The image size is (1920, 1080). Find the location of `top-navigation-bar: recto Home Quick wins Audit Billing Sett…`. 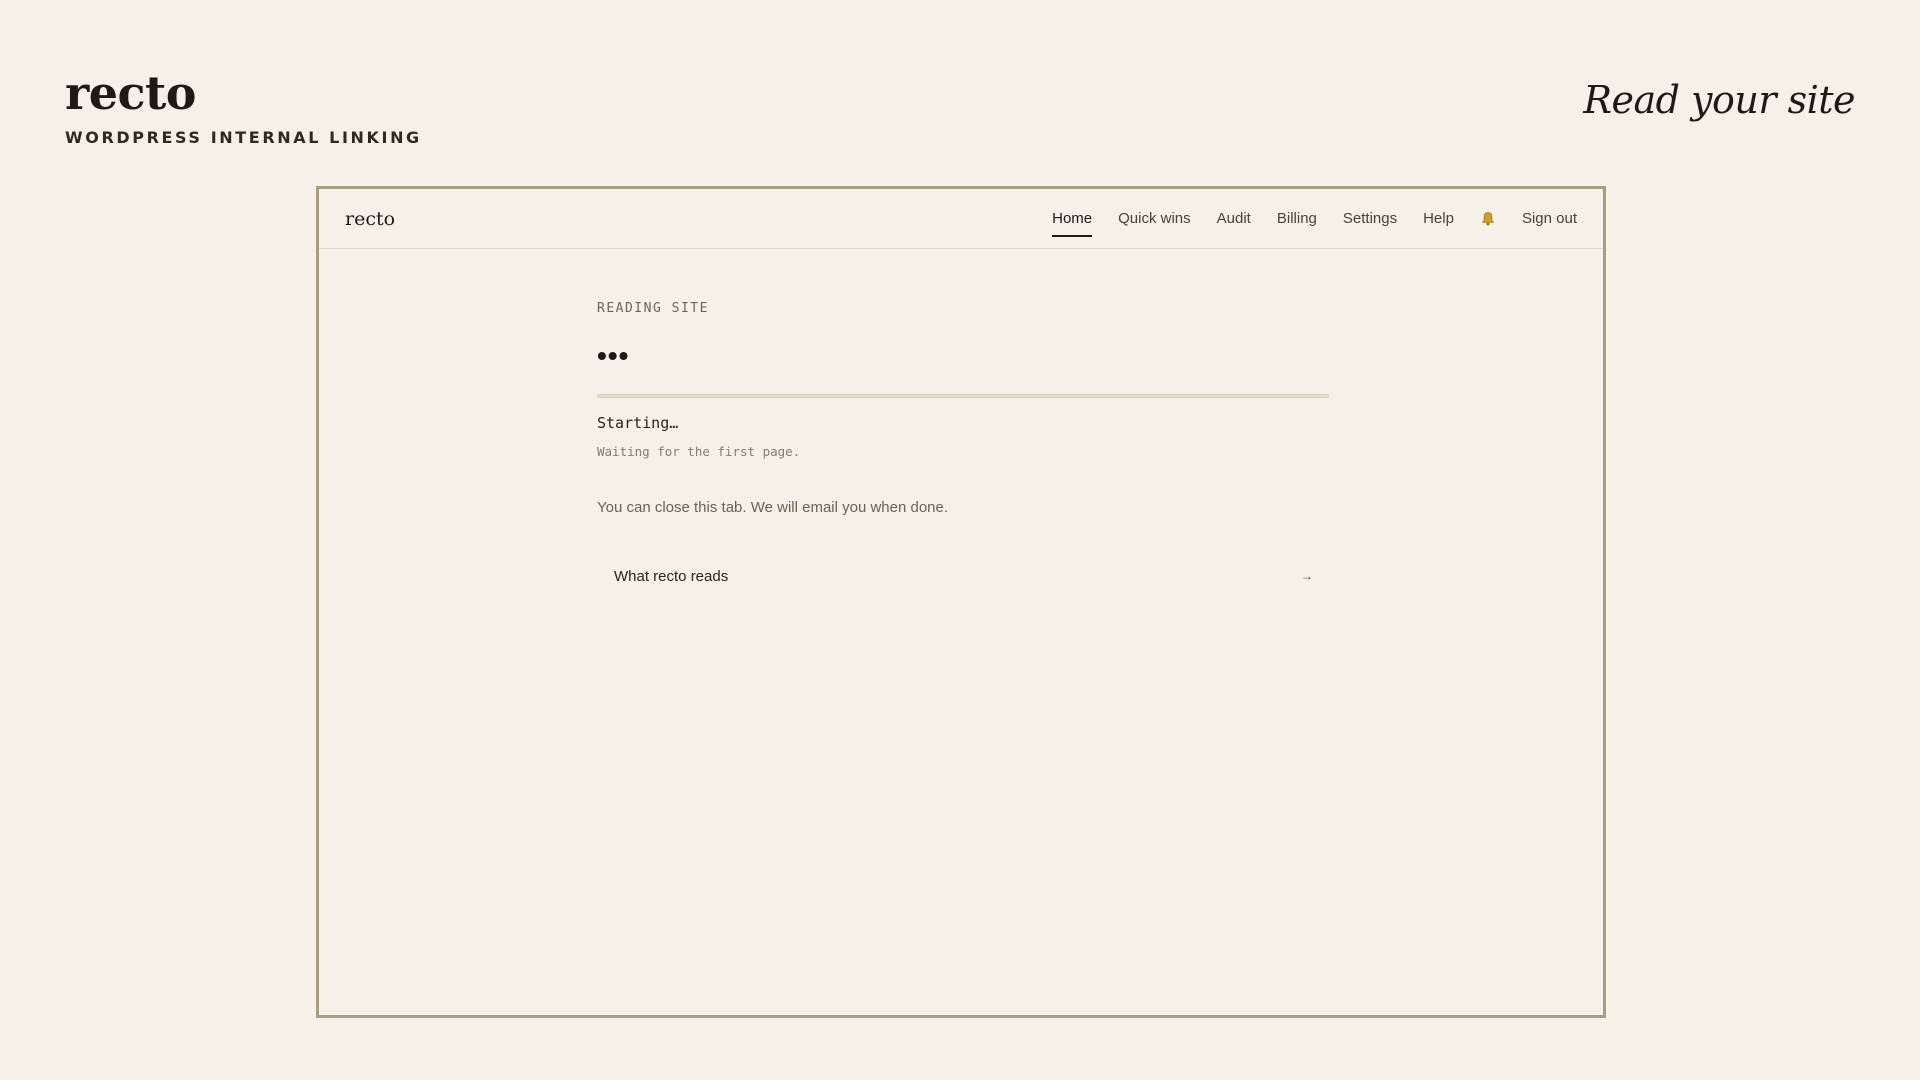

top-navigation-bar: recto Home Quick wins Audit Billing Sett… is located at coordinates (961, 219).